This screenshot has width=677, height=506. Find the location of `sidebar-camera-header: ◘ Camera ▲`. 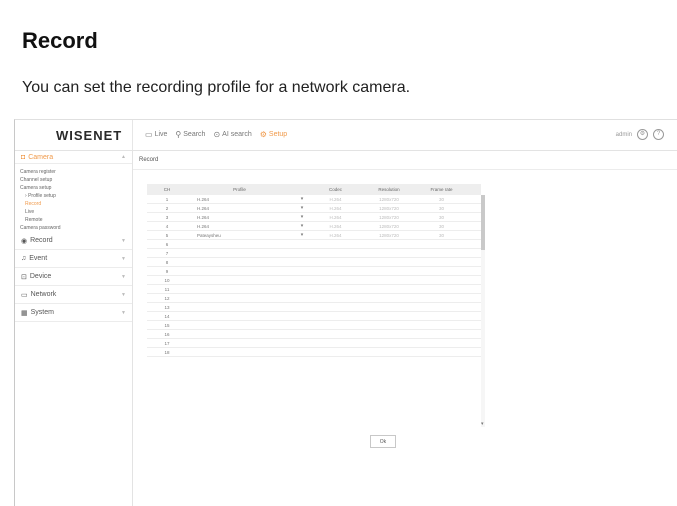

sidebar-camera-header: ◘ Camera ▲ is located at coordinates (73, 157).